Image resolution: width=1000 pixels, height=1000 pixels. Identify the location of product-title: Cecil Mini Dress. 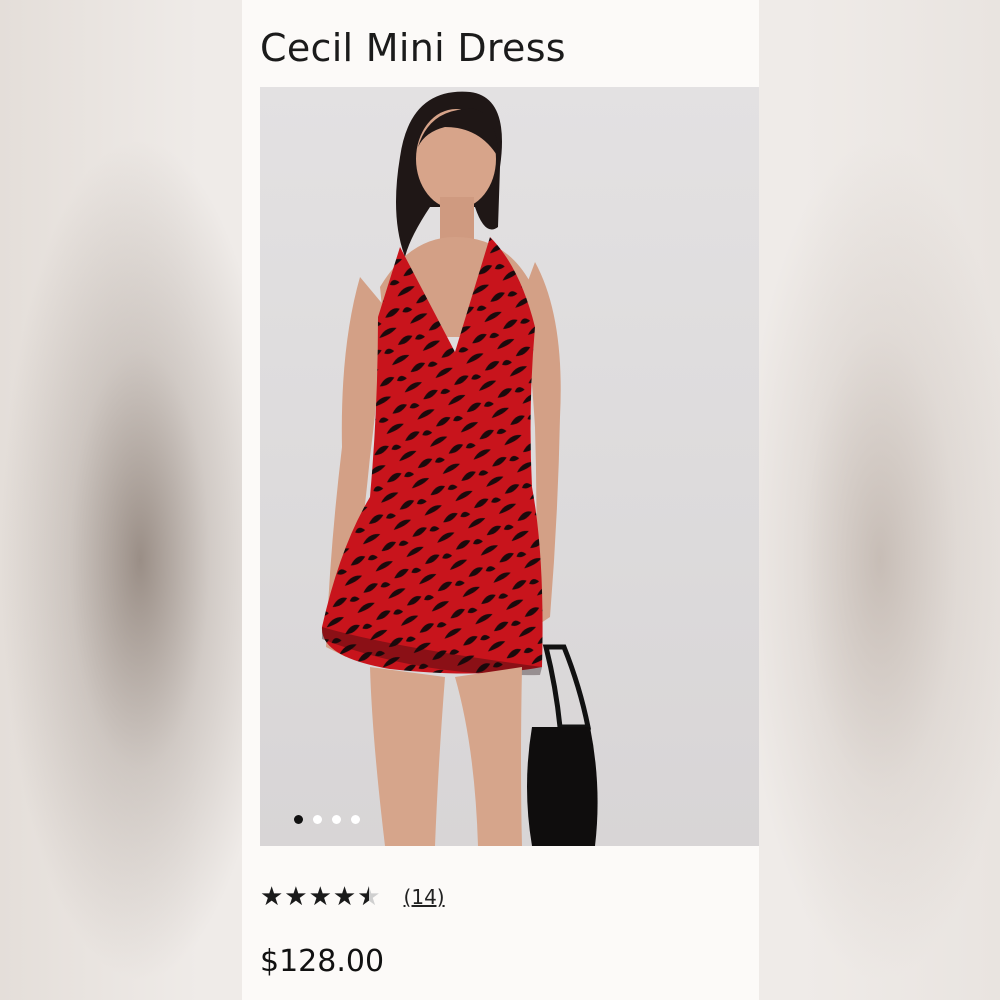
(413, 48).